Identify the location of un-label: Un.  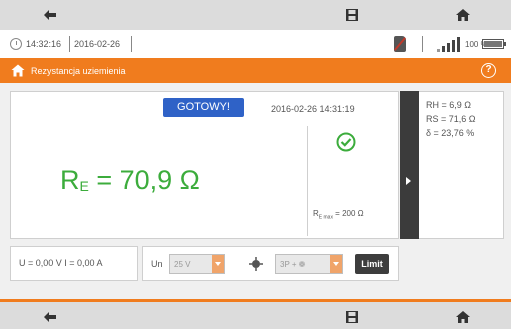
(157, 264).